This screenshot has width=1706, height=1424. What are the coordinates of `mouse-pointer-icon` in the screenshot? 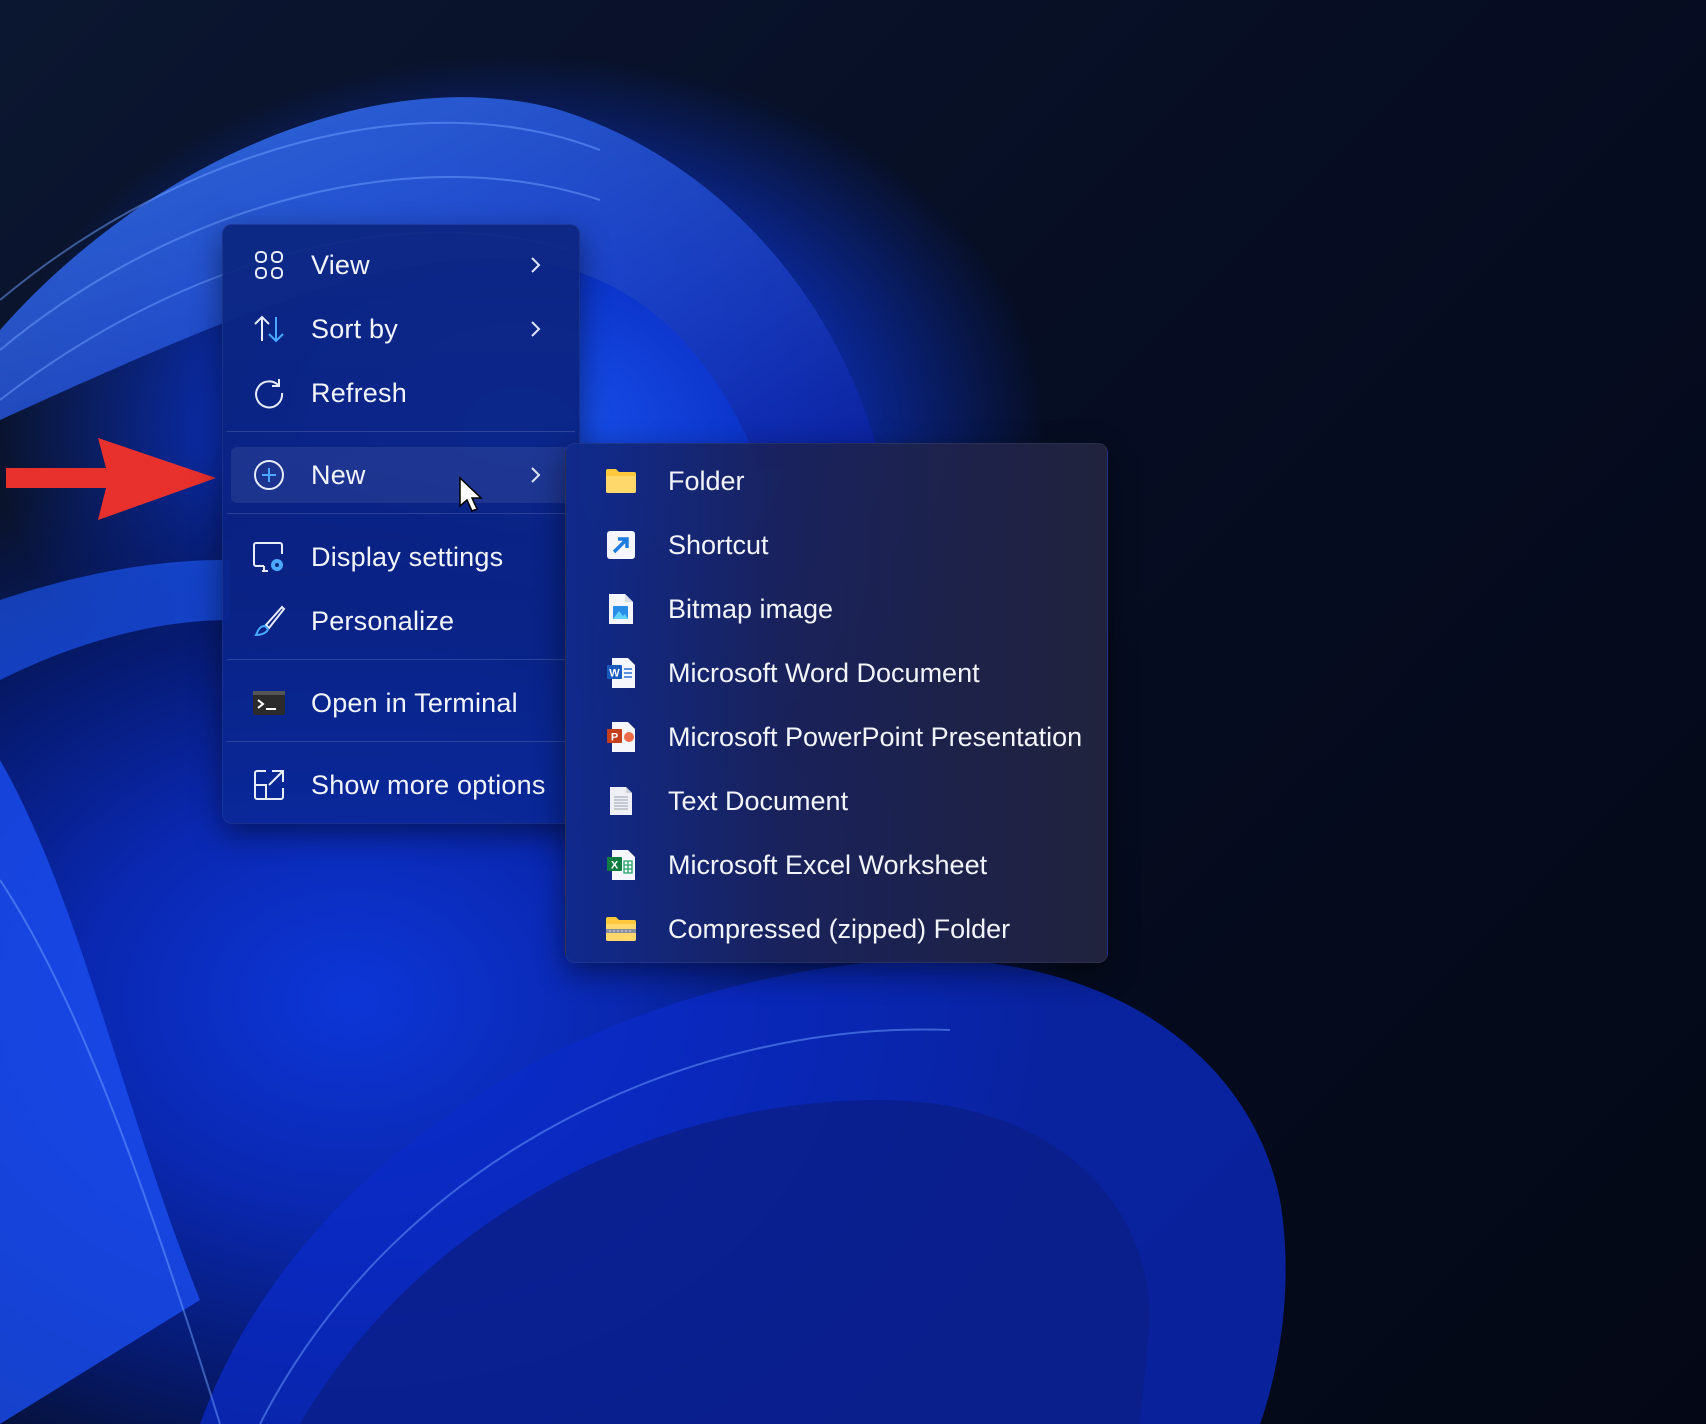 It's located at (471, 497).